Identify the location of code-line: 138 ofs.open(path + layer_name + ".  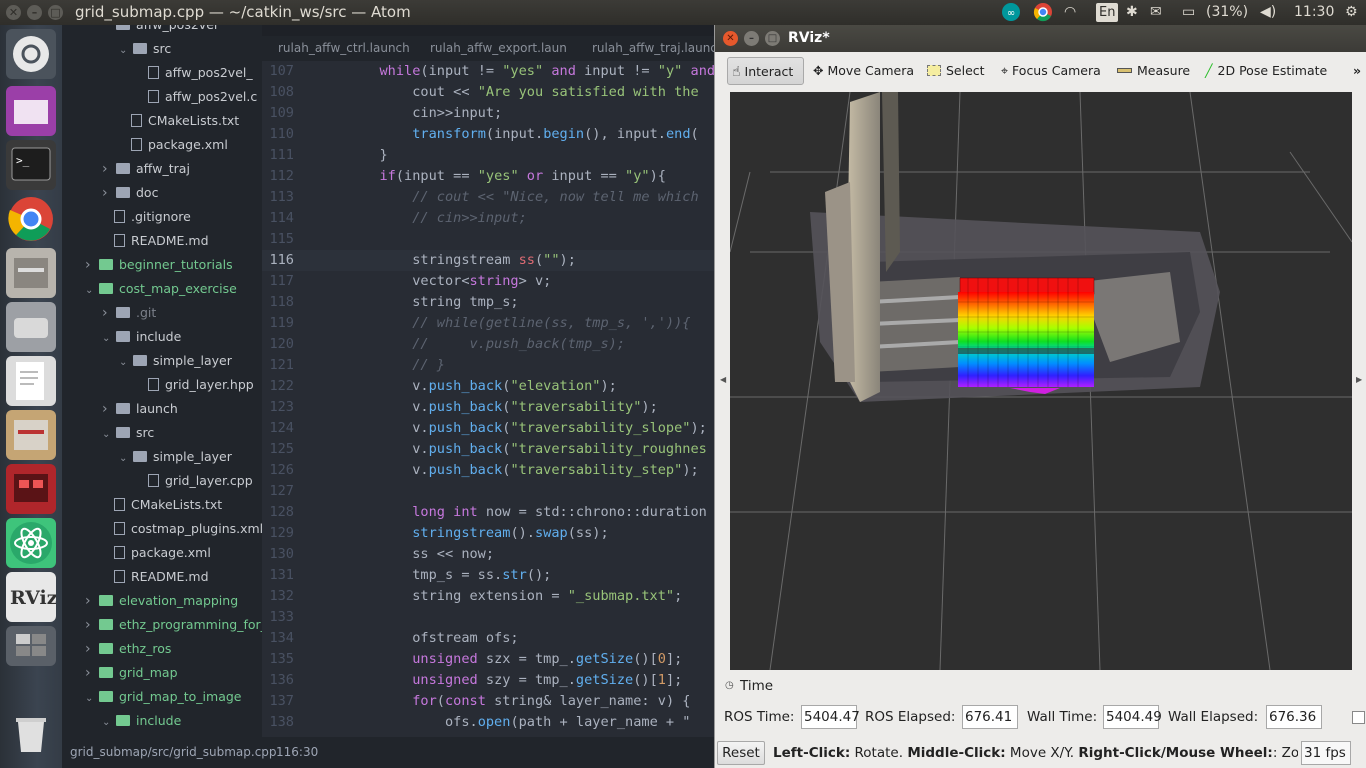
(488, 722).